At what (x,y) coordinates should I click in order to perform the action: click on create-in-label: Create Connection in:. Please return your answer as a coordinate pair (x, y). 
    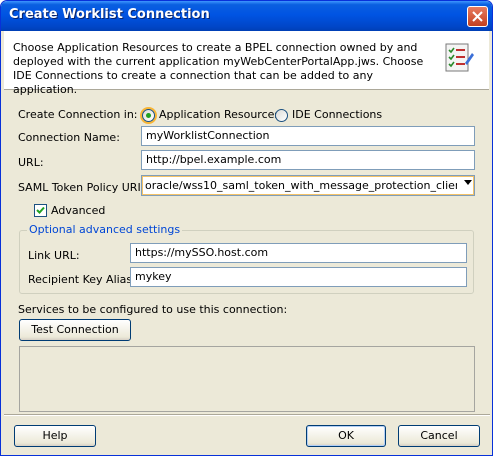
    Looking at the image, I should click on (78, 114).